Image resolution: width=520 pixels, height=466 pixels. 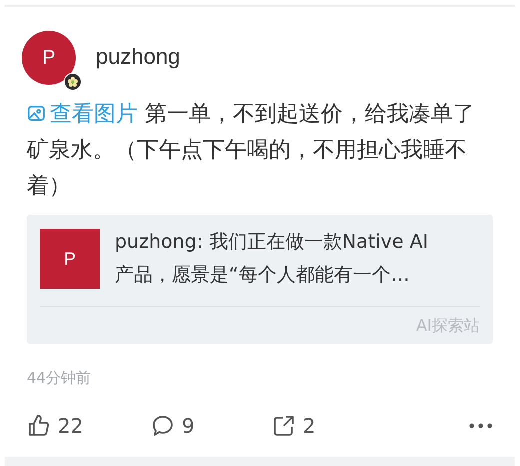 What do you see at coordinates (39, 426) in the screenshot?
I see `thumbs-up-icon` at bounding box center [39, 426].